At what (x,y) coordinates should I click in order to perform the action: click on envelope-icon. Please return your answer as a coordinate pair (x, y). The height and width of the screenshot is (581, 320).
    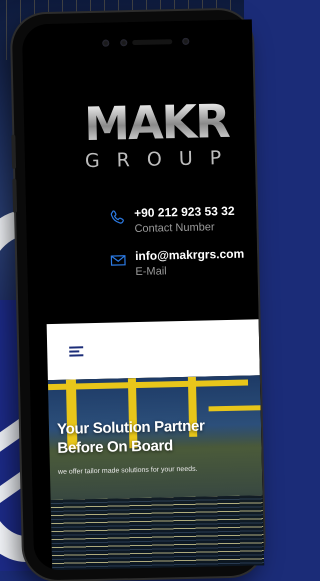
    Looking at the image, I should click on (118, 260).